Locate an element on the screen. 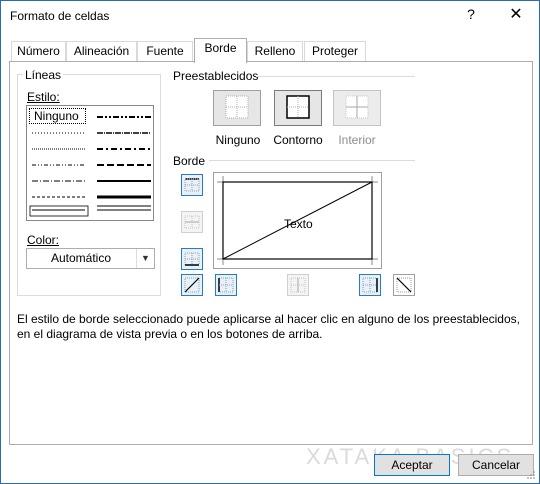 The width and height of the screenshot is (540, 484). tab-relleno: Relleno is located at coordinates (275, 51).